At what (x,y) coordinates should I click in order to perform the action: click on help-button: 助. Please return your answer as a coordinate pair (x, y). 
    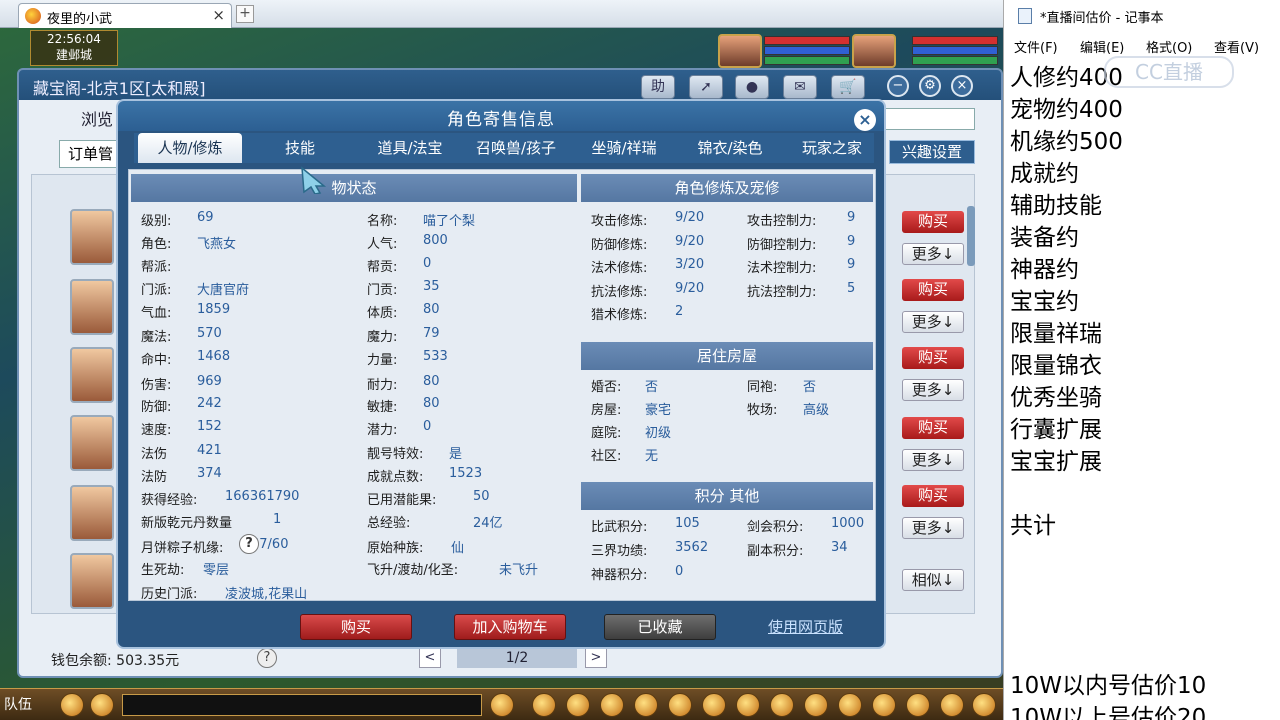
    Looking at the image, I should click on (658, 87).